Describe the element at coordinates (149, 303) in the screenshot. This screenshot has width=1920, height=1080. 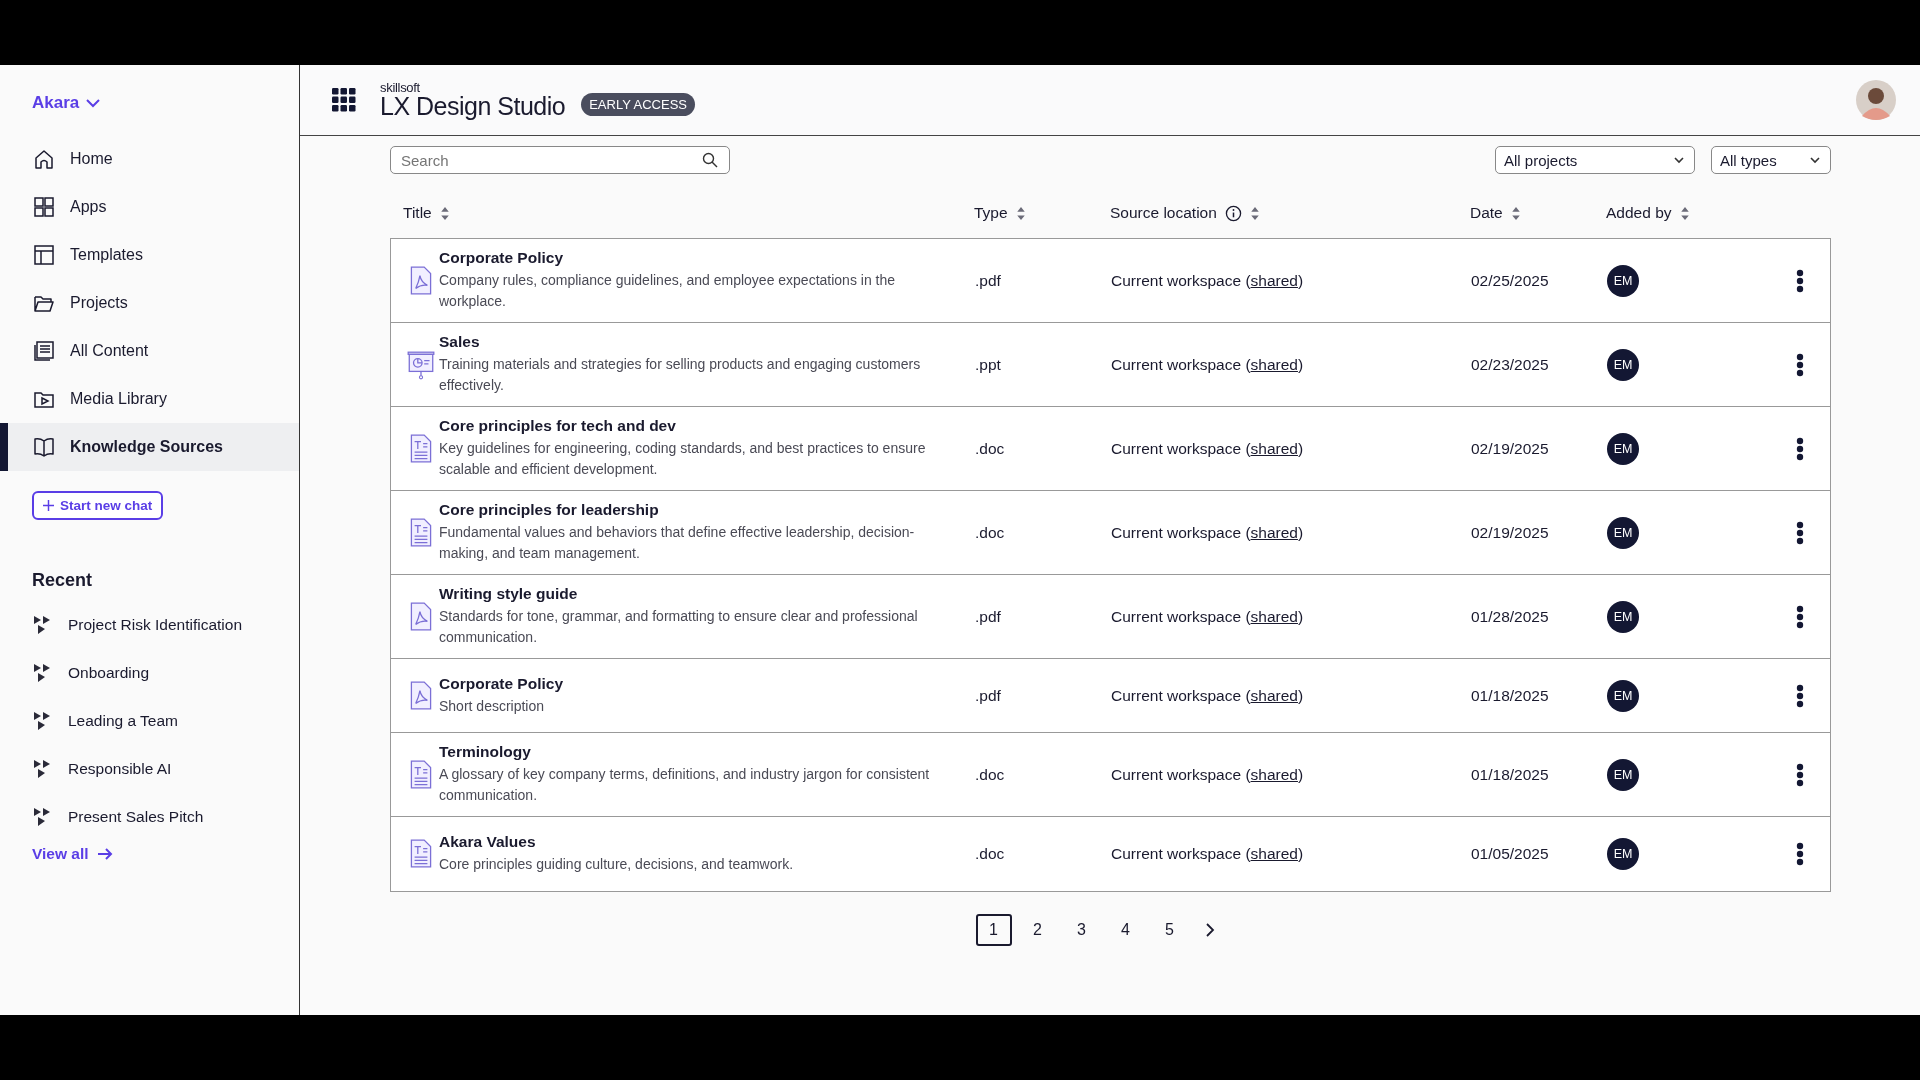
I see `sidebar-item: Projects` at that location.